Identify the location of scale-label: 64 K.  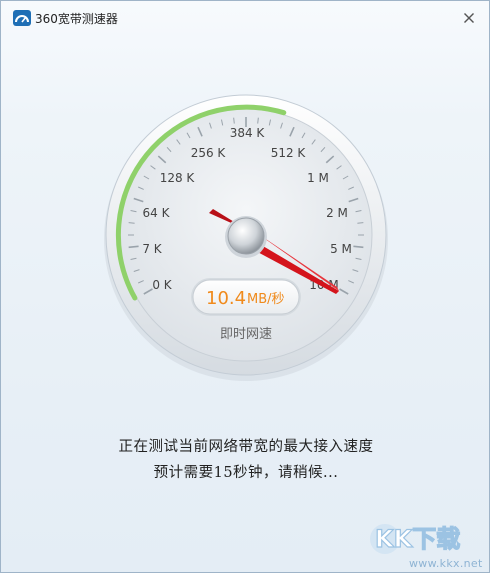
(157, 213).